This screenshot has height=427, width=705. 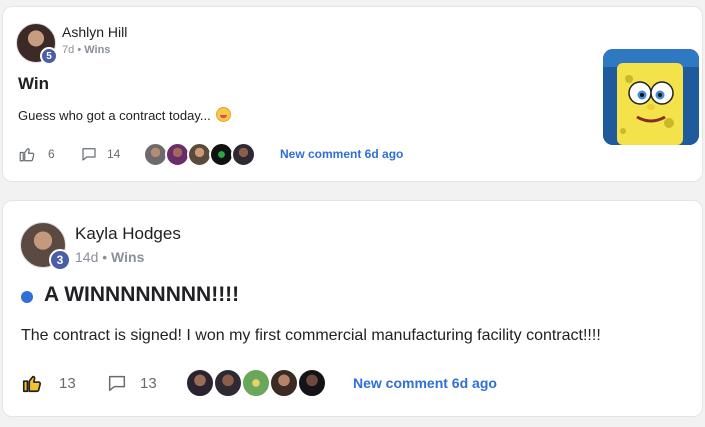 I want to click on thumbs-up-filled-icon, so click(x=32, y=384).